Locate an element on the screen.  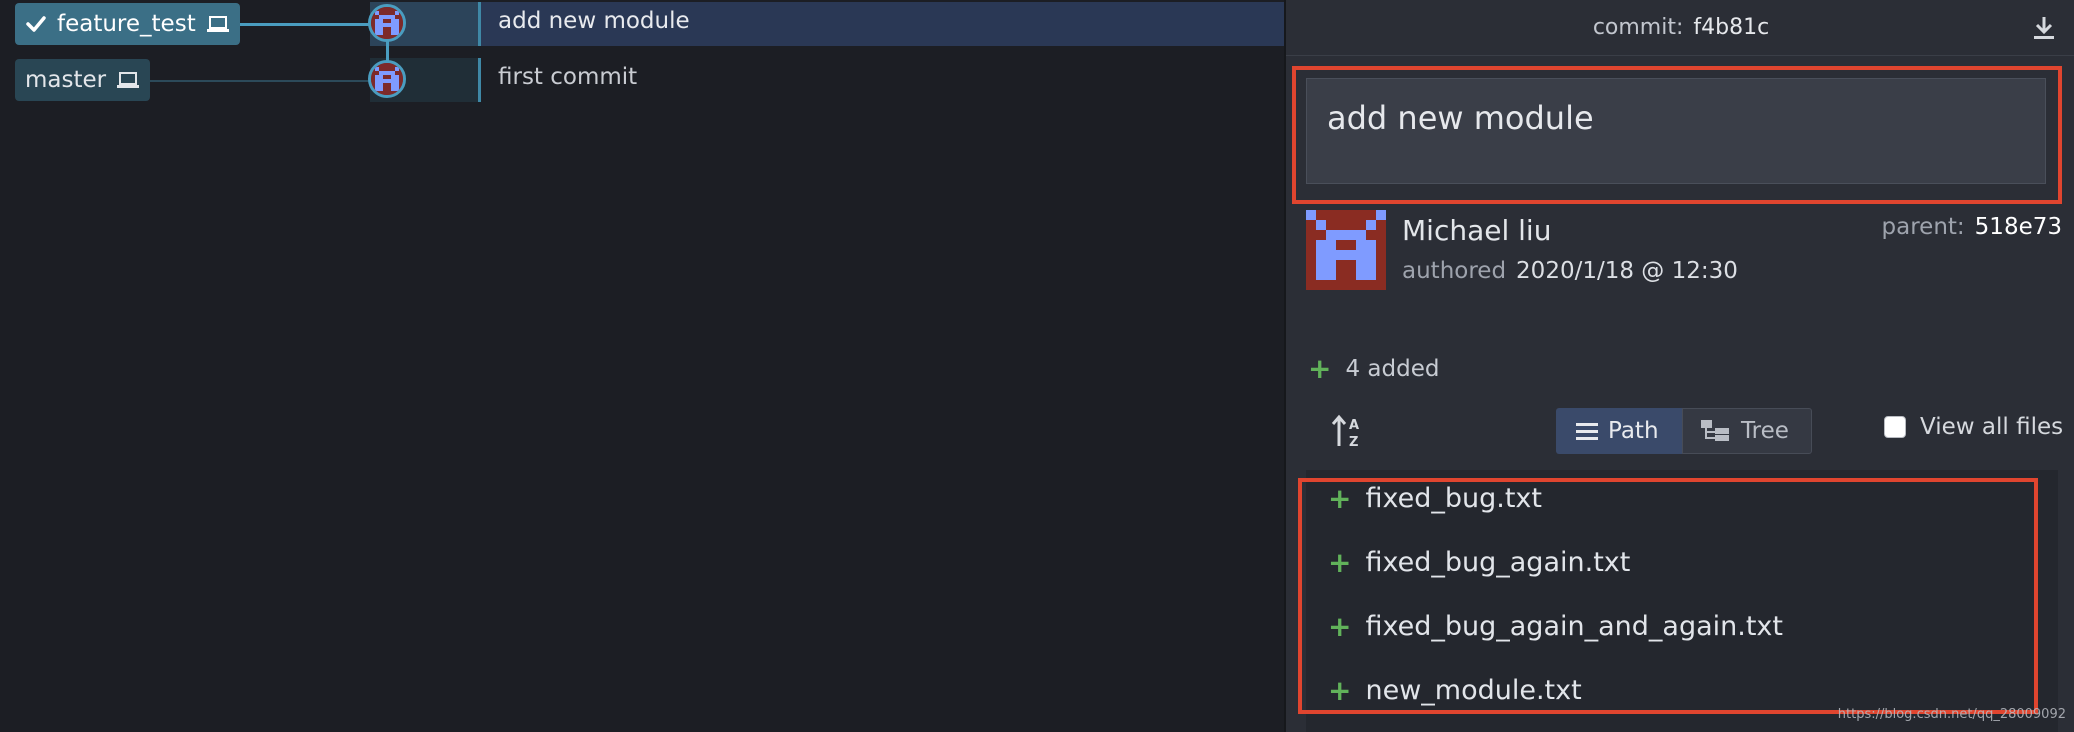
tree-icon is located at coordinates (1716, 431).